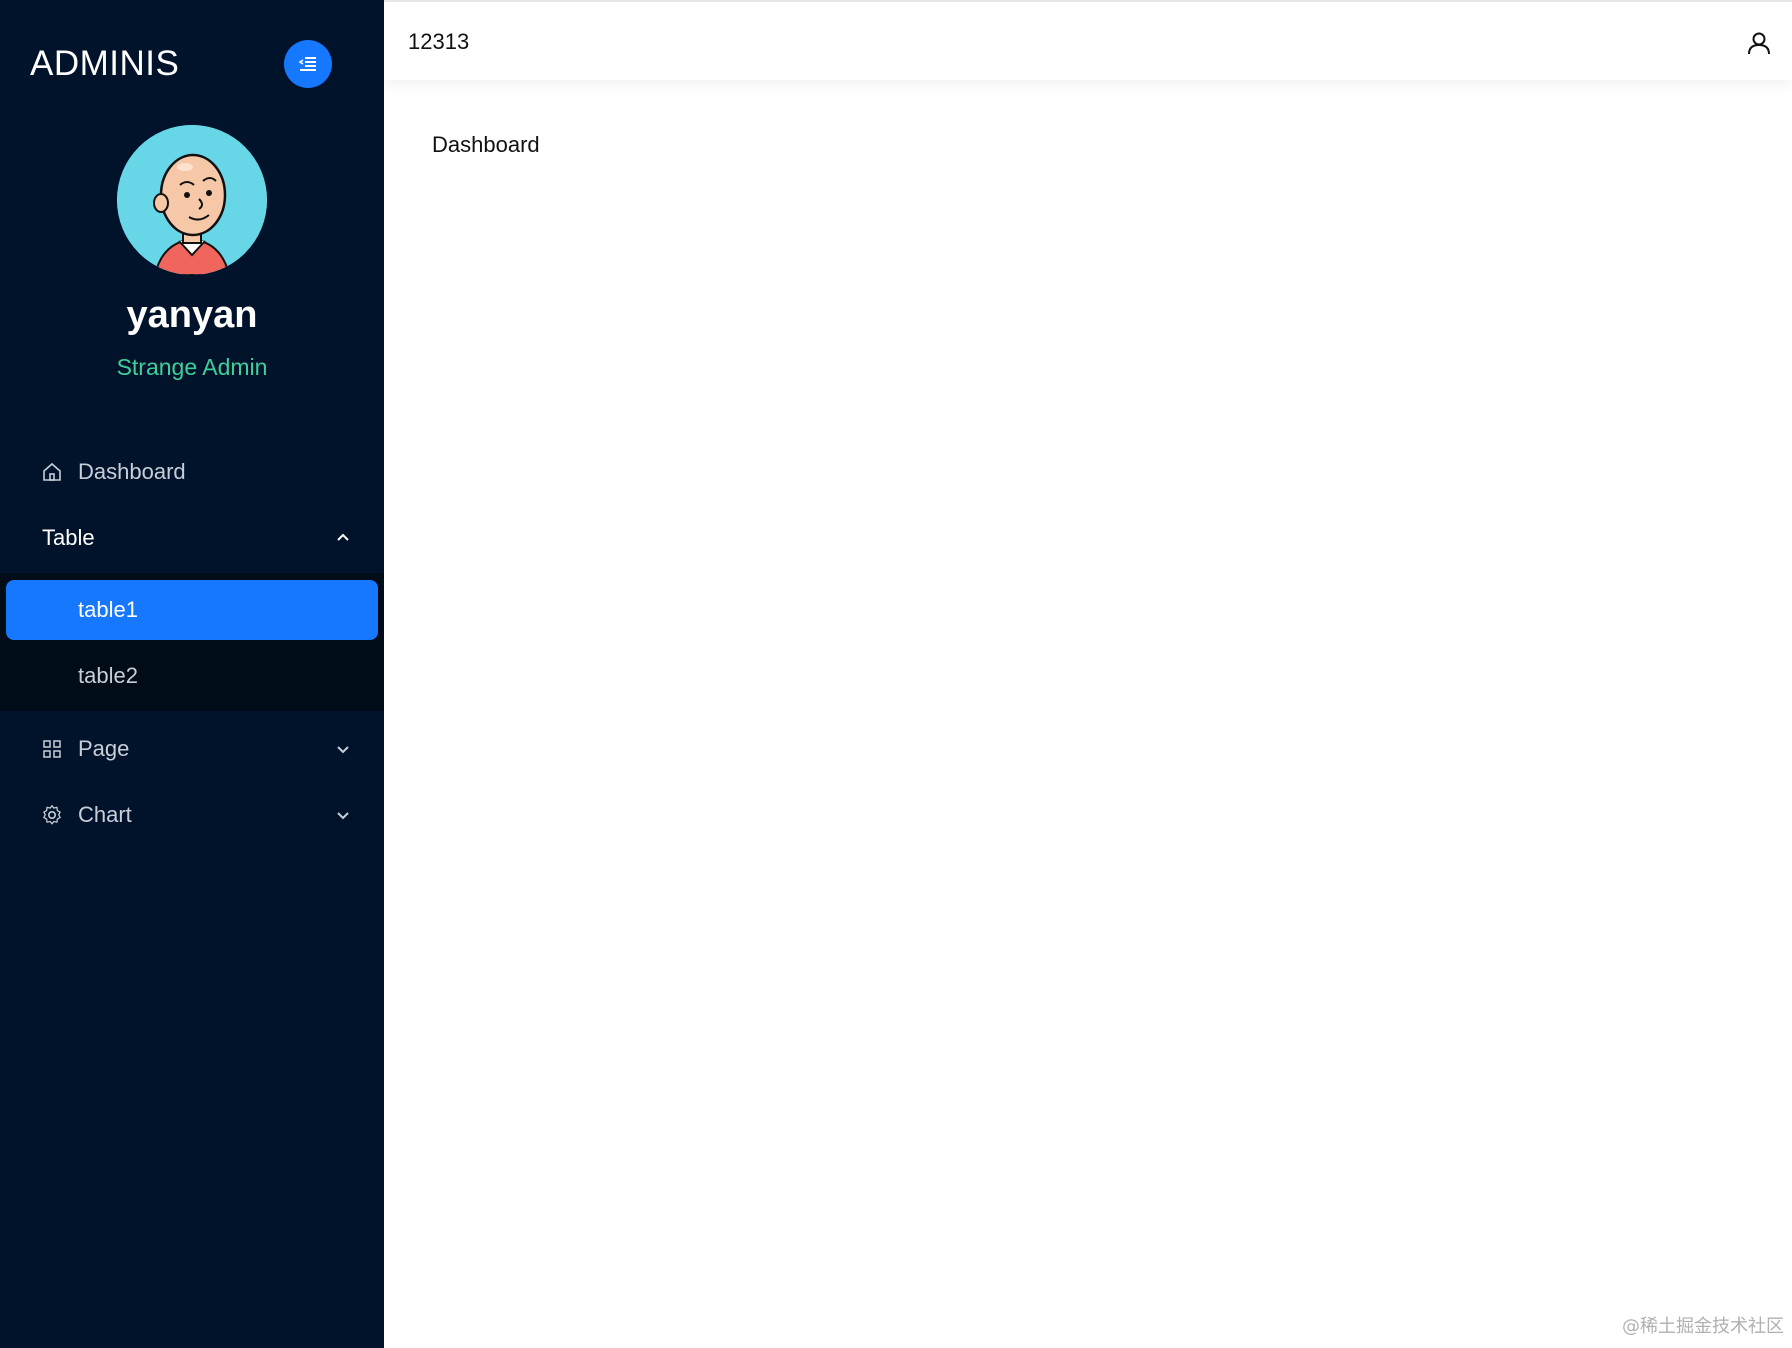  I want to click on brand-logo: ADMINIS, so click(105, 63).